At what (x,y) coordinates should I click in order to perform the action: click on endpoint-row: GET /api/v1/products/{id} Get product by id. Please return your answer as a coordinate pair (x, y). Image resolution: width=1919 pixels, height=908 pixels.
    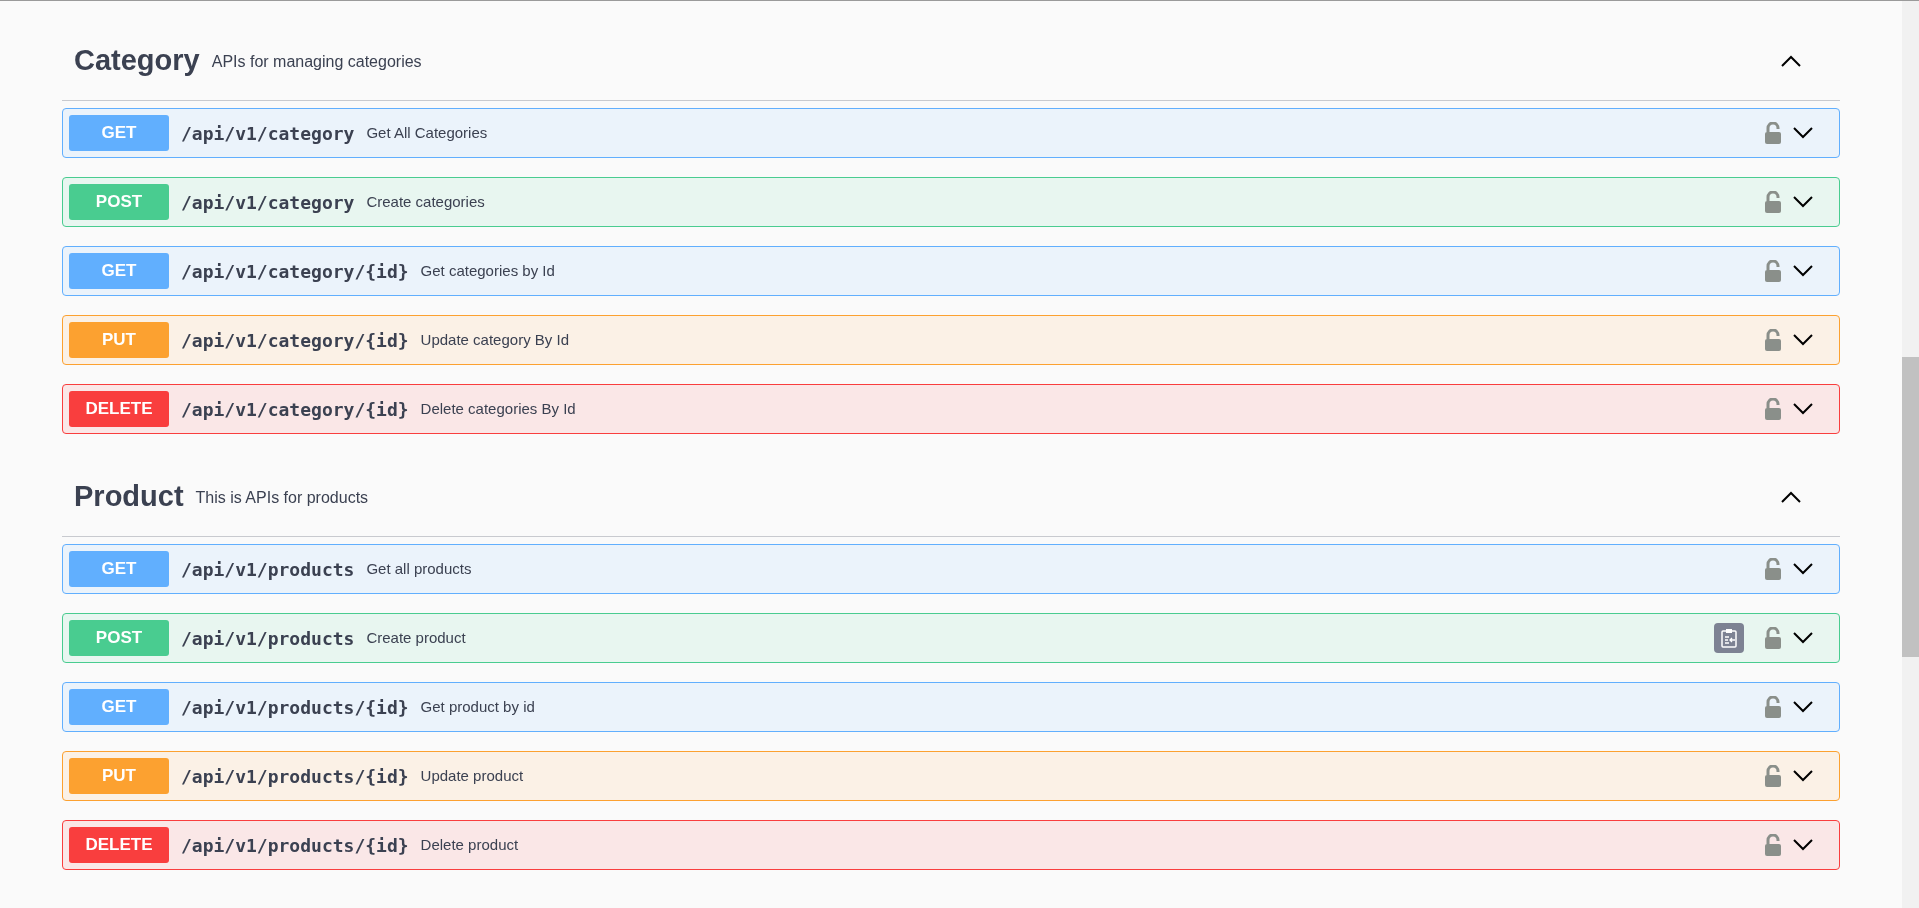
    Looking at the image, I should click on (951, 707).